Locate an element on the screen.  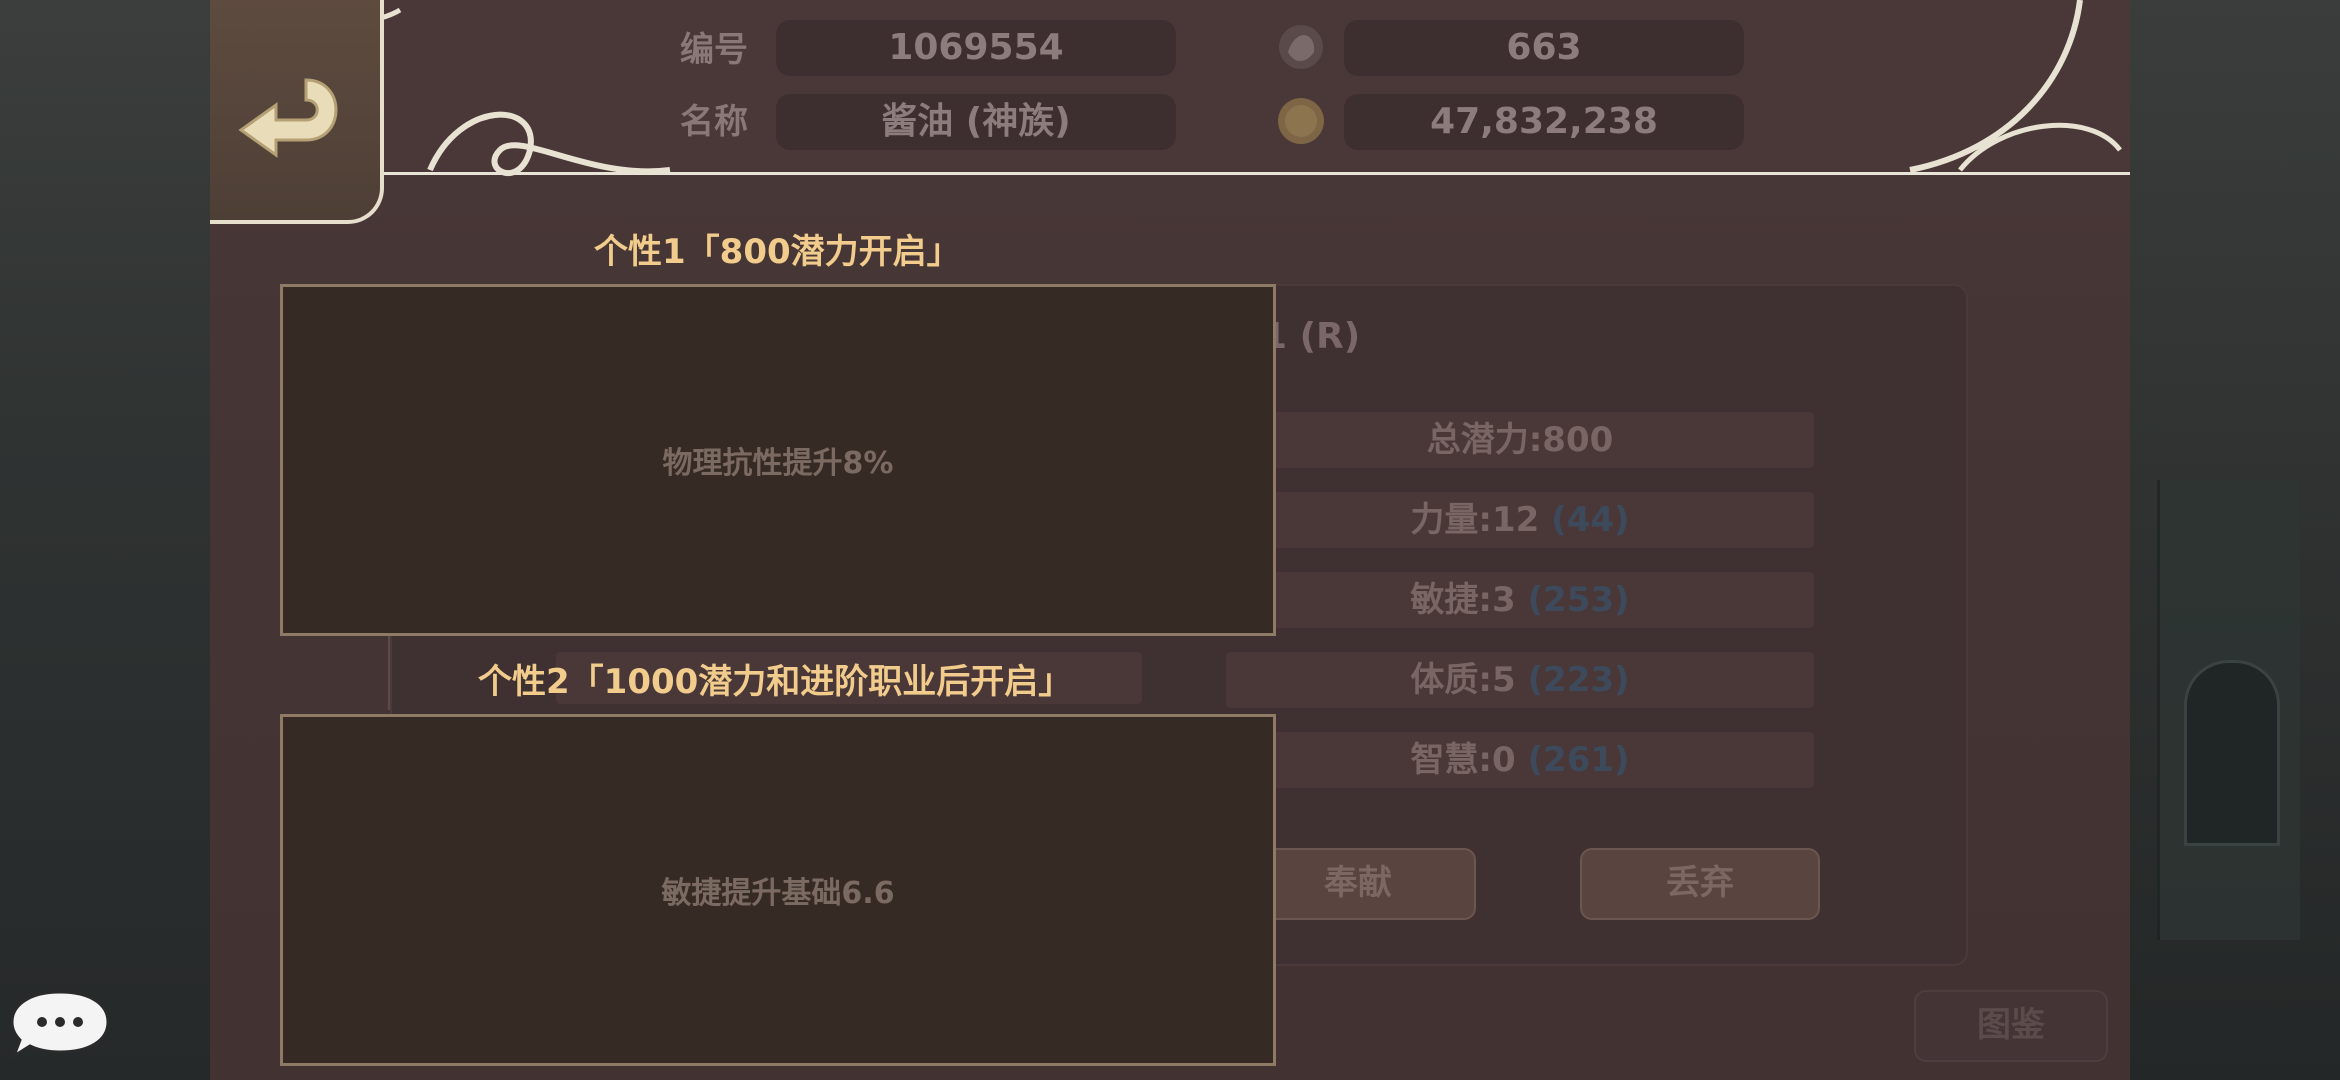
card-divider is located at coordinates (389, 670).